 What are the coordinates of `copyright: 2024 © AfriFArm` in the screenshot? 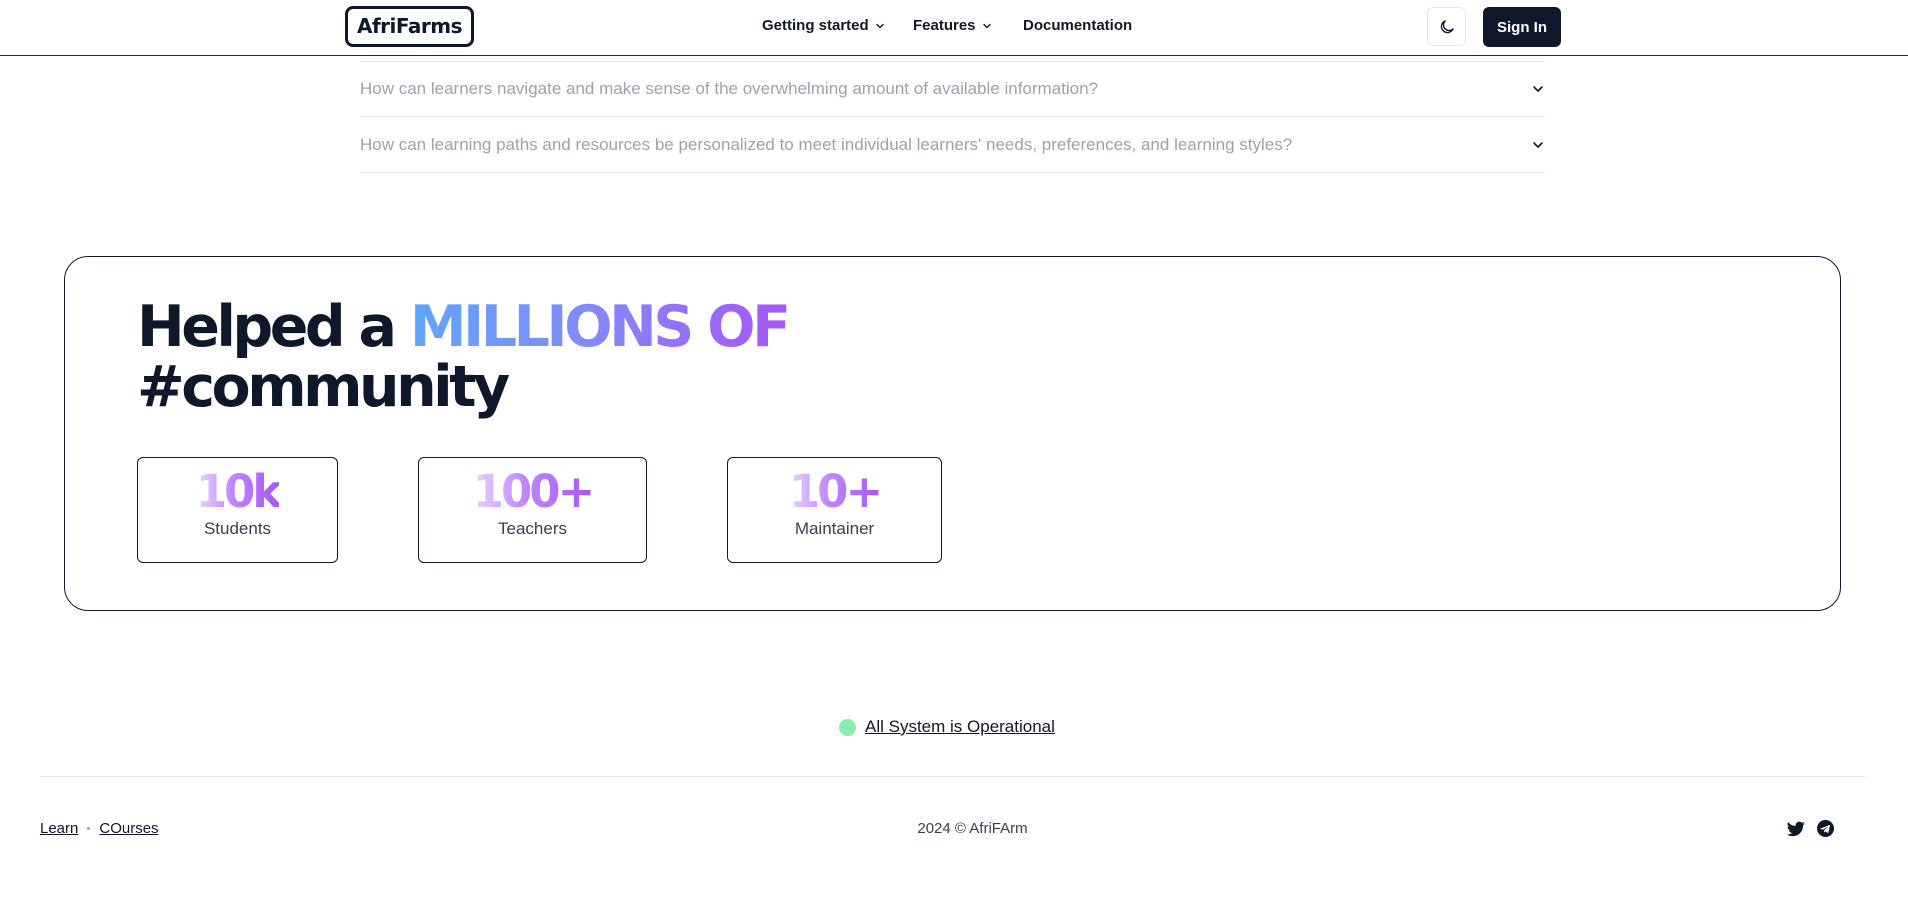 It's located at (972, 828).